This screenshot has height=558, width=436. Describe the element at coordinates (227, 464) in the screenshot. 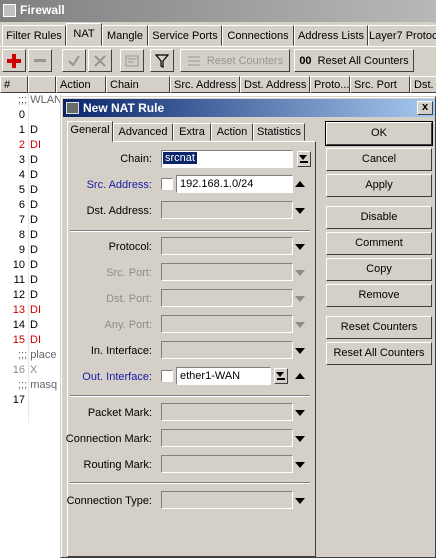

I see `routing-mark-input` at that location.